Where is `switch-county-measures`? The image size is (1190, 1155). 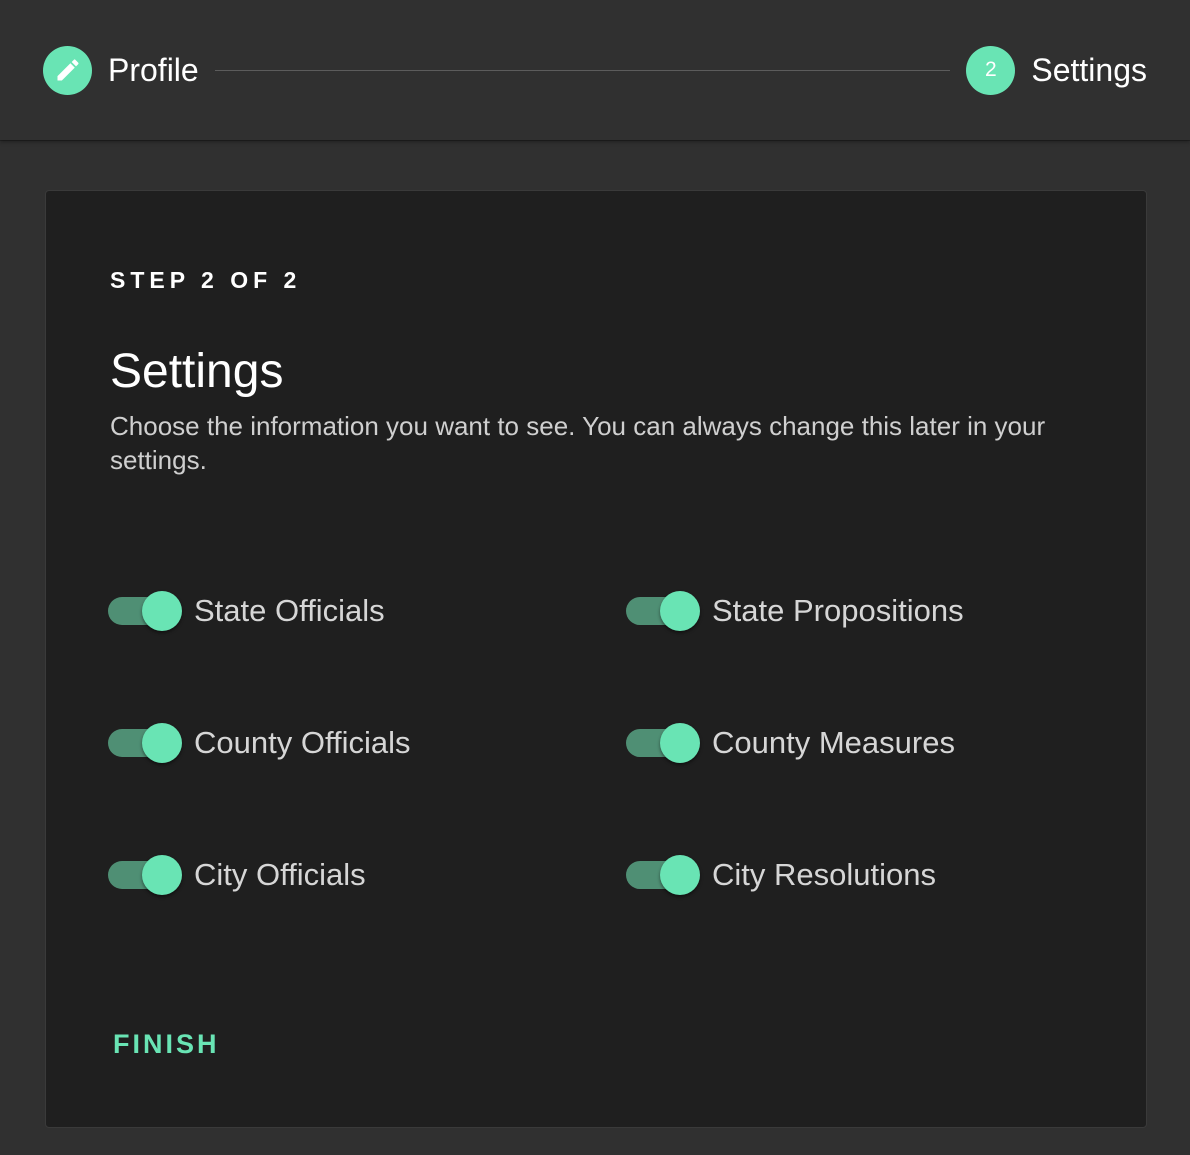
switch-county-measures is located at coordinates (662, 743).